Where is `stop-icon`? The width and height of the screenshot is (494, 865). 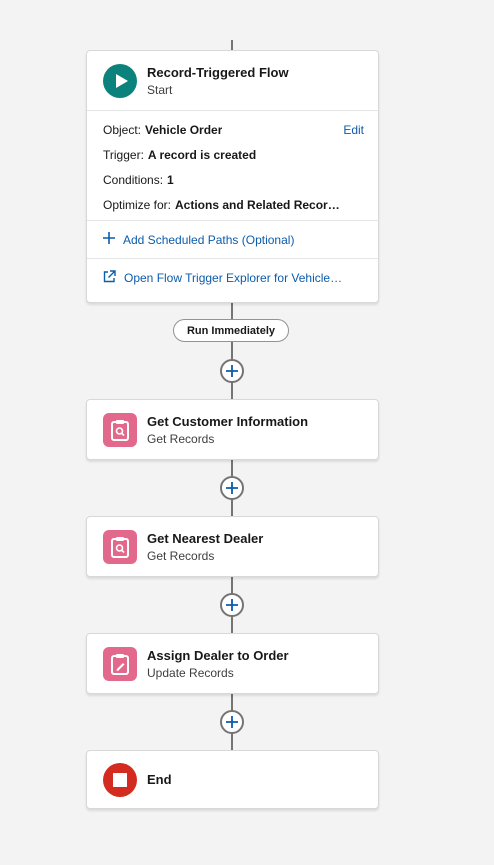
stop-icon is located at coordinates (120, 779).